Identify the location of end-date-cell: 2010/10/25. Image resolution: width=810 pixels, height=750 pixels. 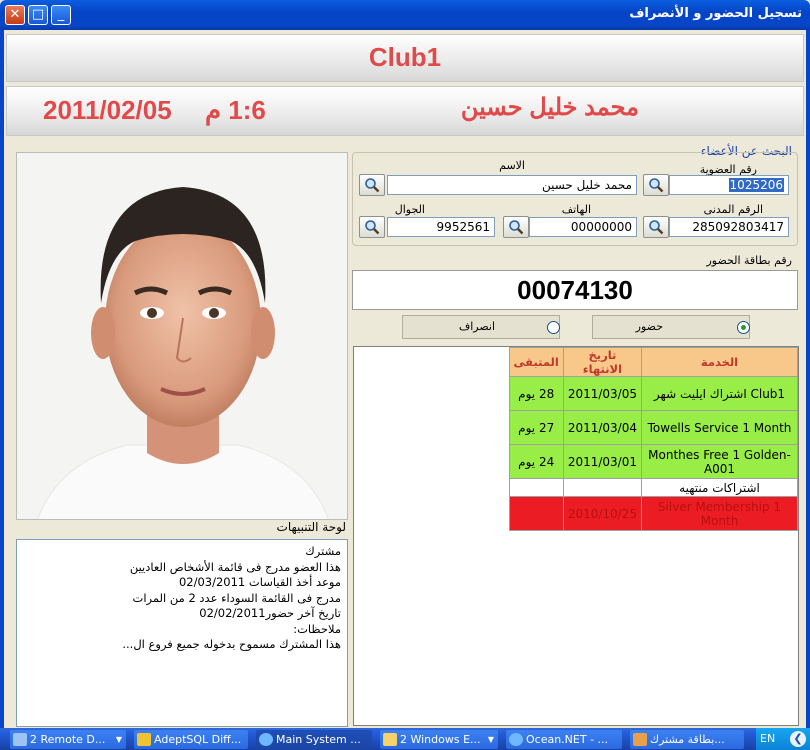
(602, 513).